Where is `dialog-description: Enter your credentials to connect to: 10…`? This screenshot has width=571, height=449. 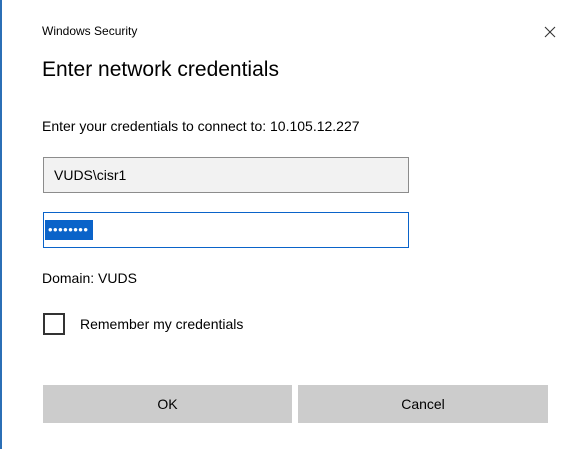
dialog-description: Enter your credentials to connect to: 10… is located at coordinates (201, 126).